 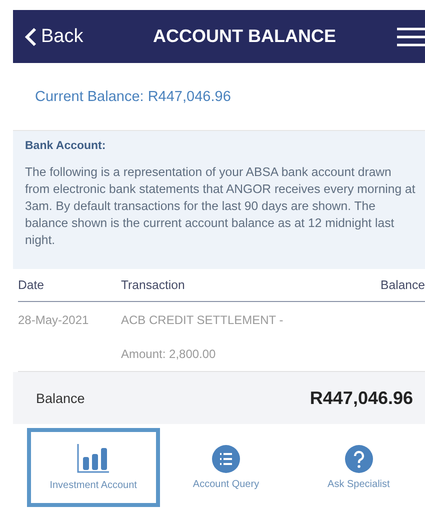 I want to click on info-heading: Bank Account:, so click(x=66, y=146).